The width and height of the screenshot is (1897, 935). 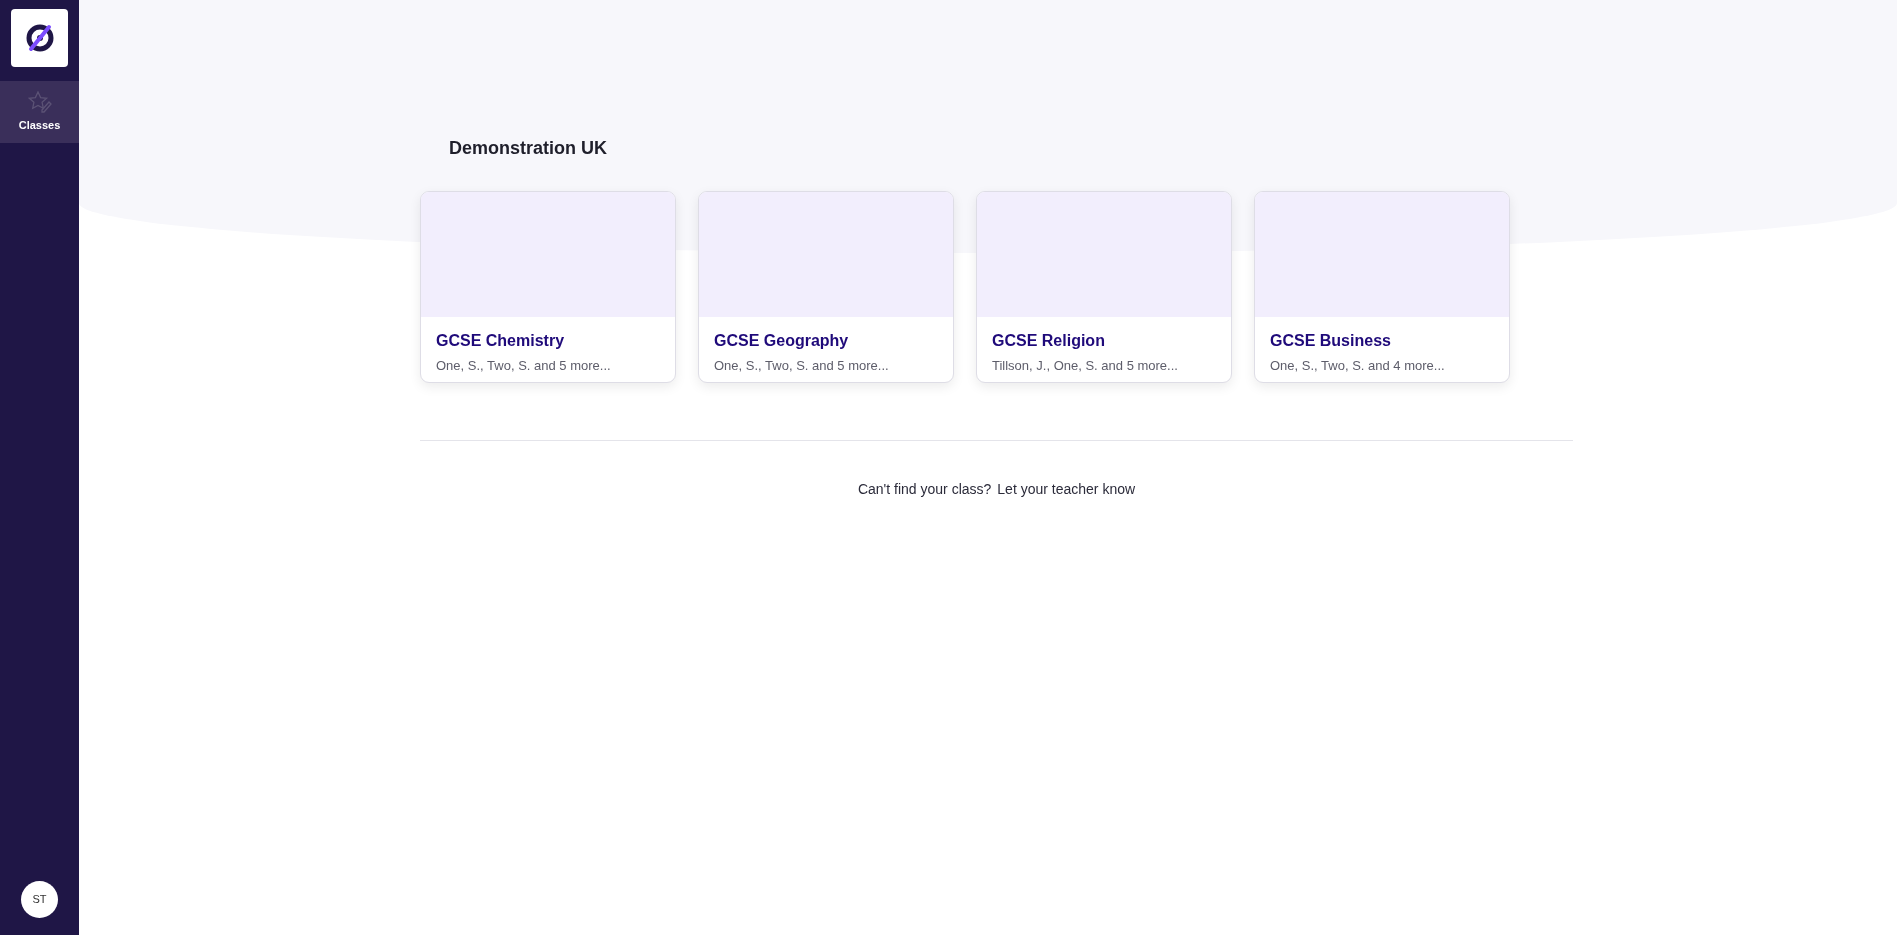 I want to click on nav-item: Classes, so click(x=39, y=112).